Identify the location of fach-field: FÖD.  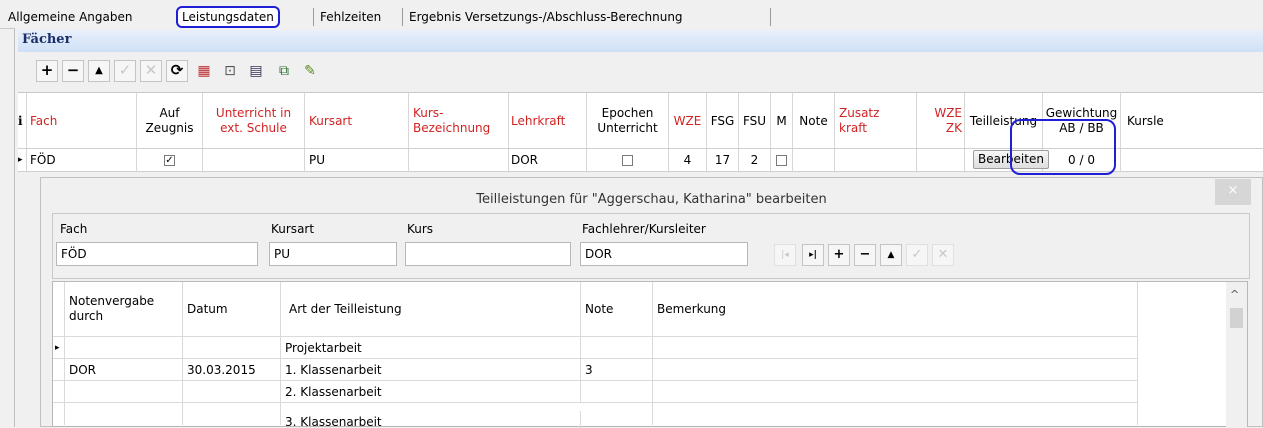
(157, 254).